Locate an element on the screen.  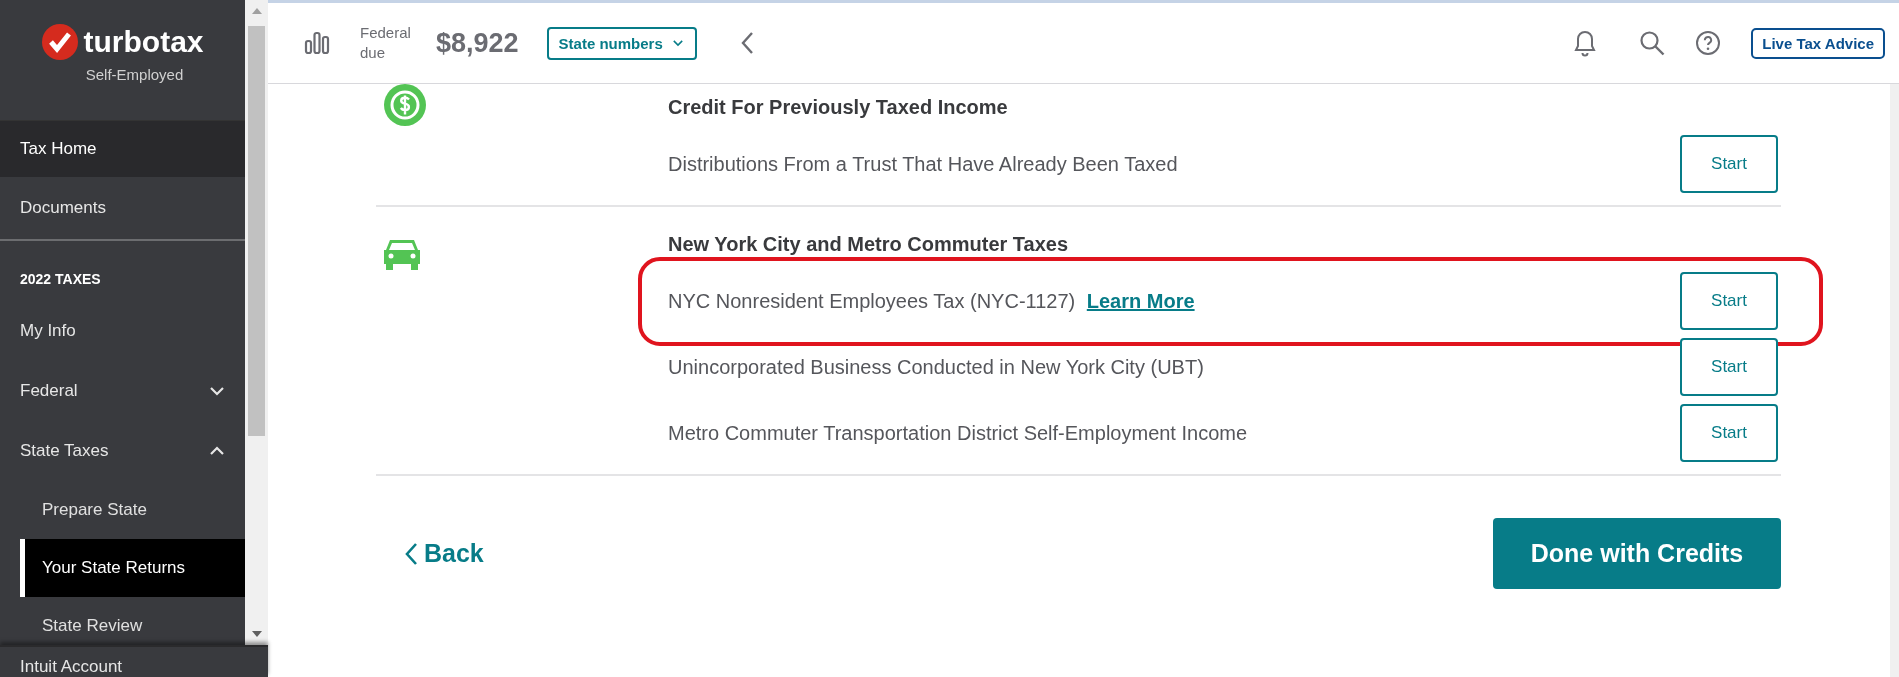
search-icon is located at coordinates (1652, 43).